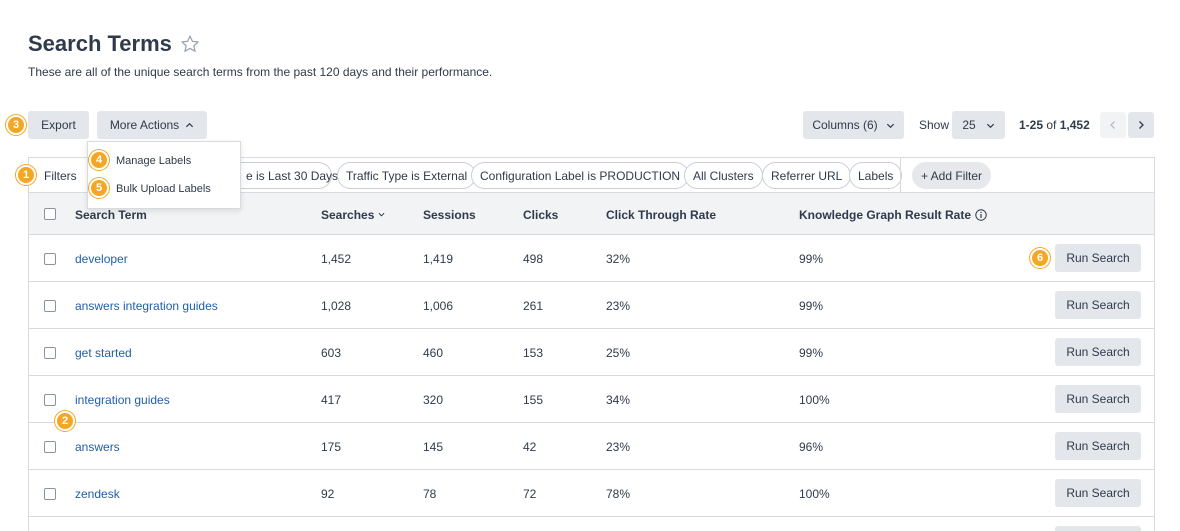 The width and height of the screenshot is (1180, 531). What do you see at coordinates (114, 44) in the screenshot?
I see `page-title-row: Search Terms` at bounding box center [114, 44].